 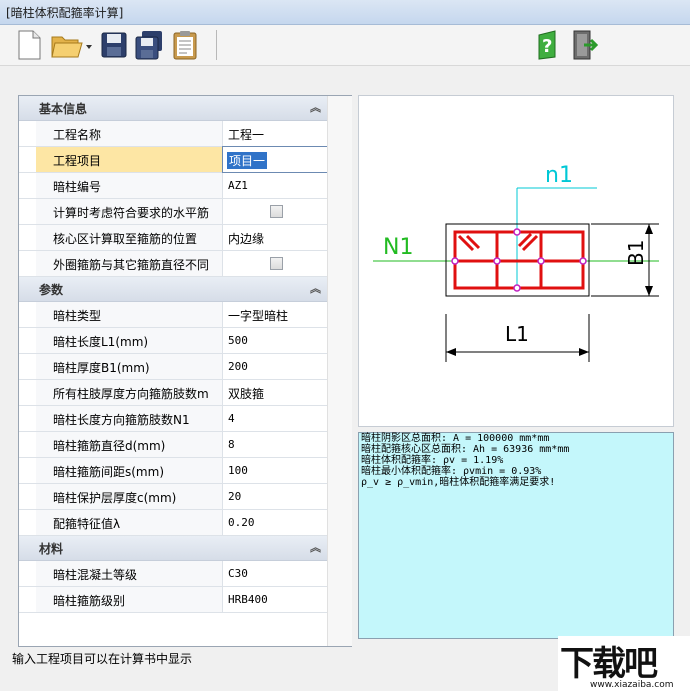 I want to click on help-icon: ?, so click(x=548, y=45).